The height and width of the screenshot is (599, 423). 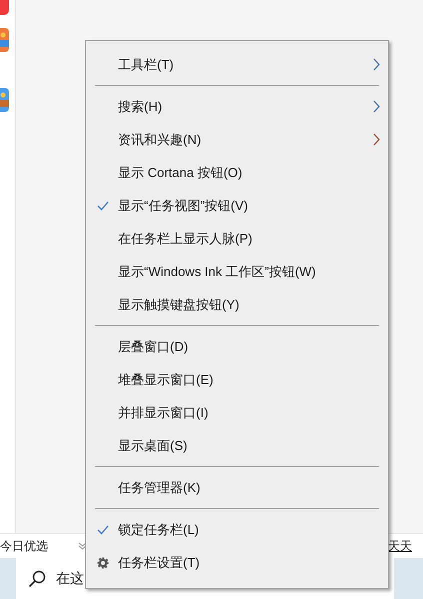 I want to click on gear-icon, so click(x=102, y=562).